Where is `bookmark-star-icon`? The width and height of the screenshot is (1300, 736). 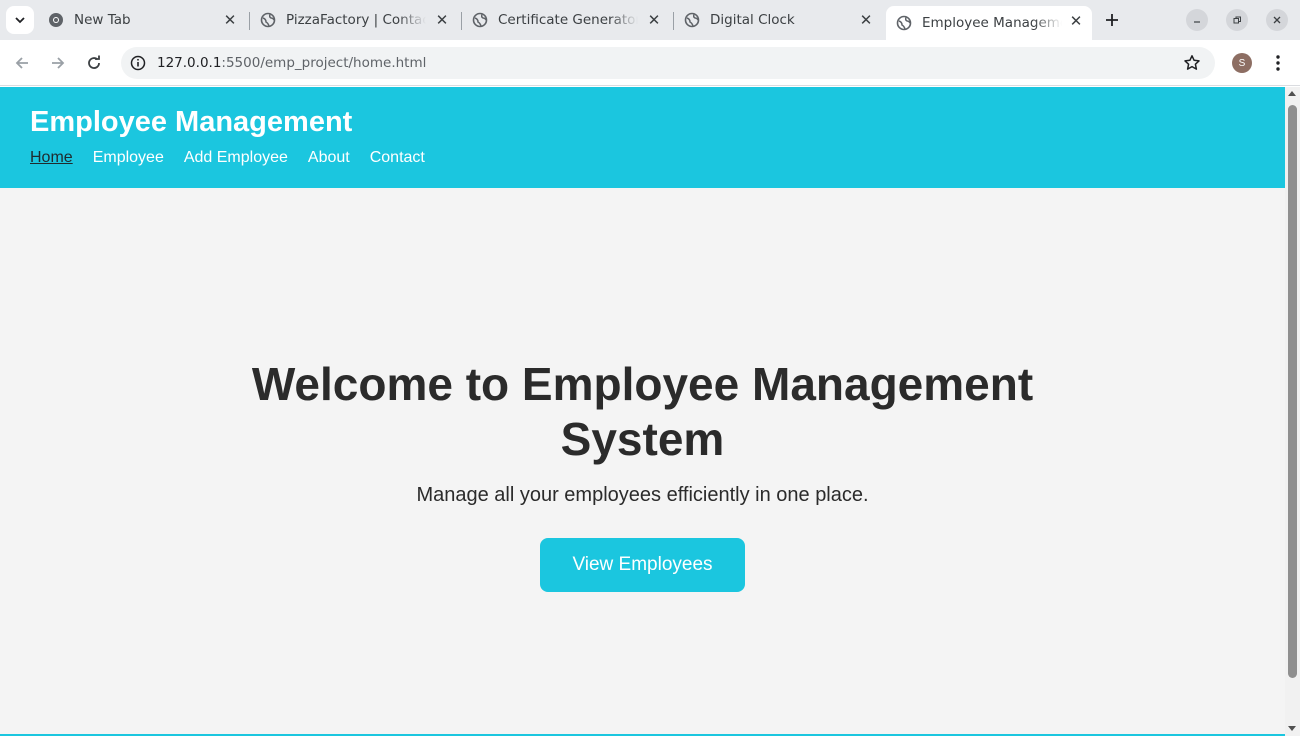
bookmark-star-icon is located at coordinates (1192, 63).